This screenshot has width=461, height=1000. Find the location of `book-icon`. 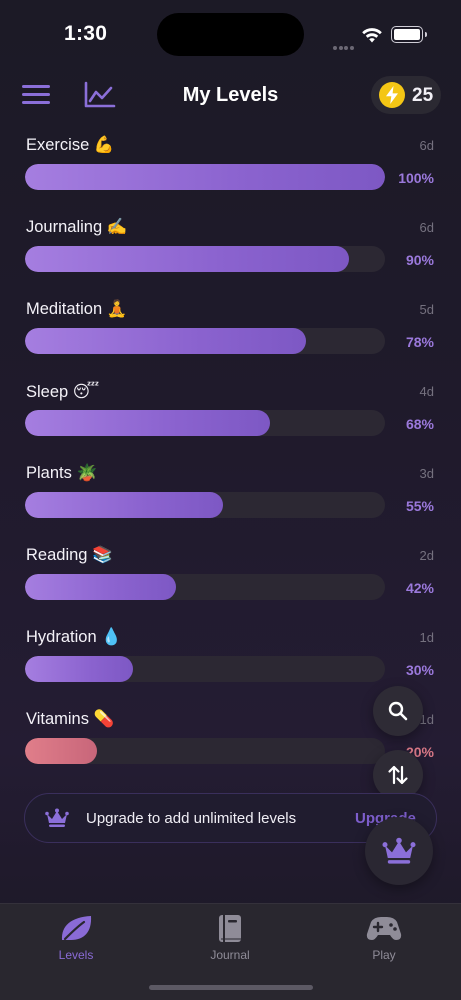

book-icon is located at coordinates (230, 928).